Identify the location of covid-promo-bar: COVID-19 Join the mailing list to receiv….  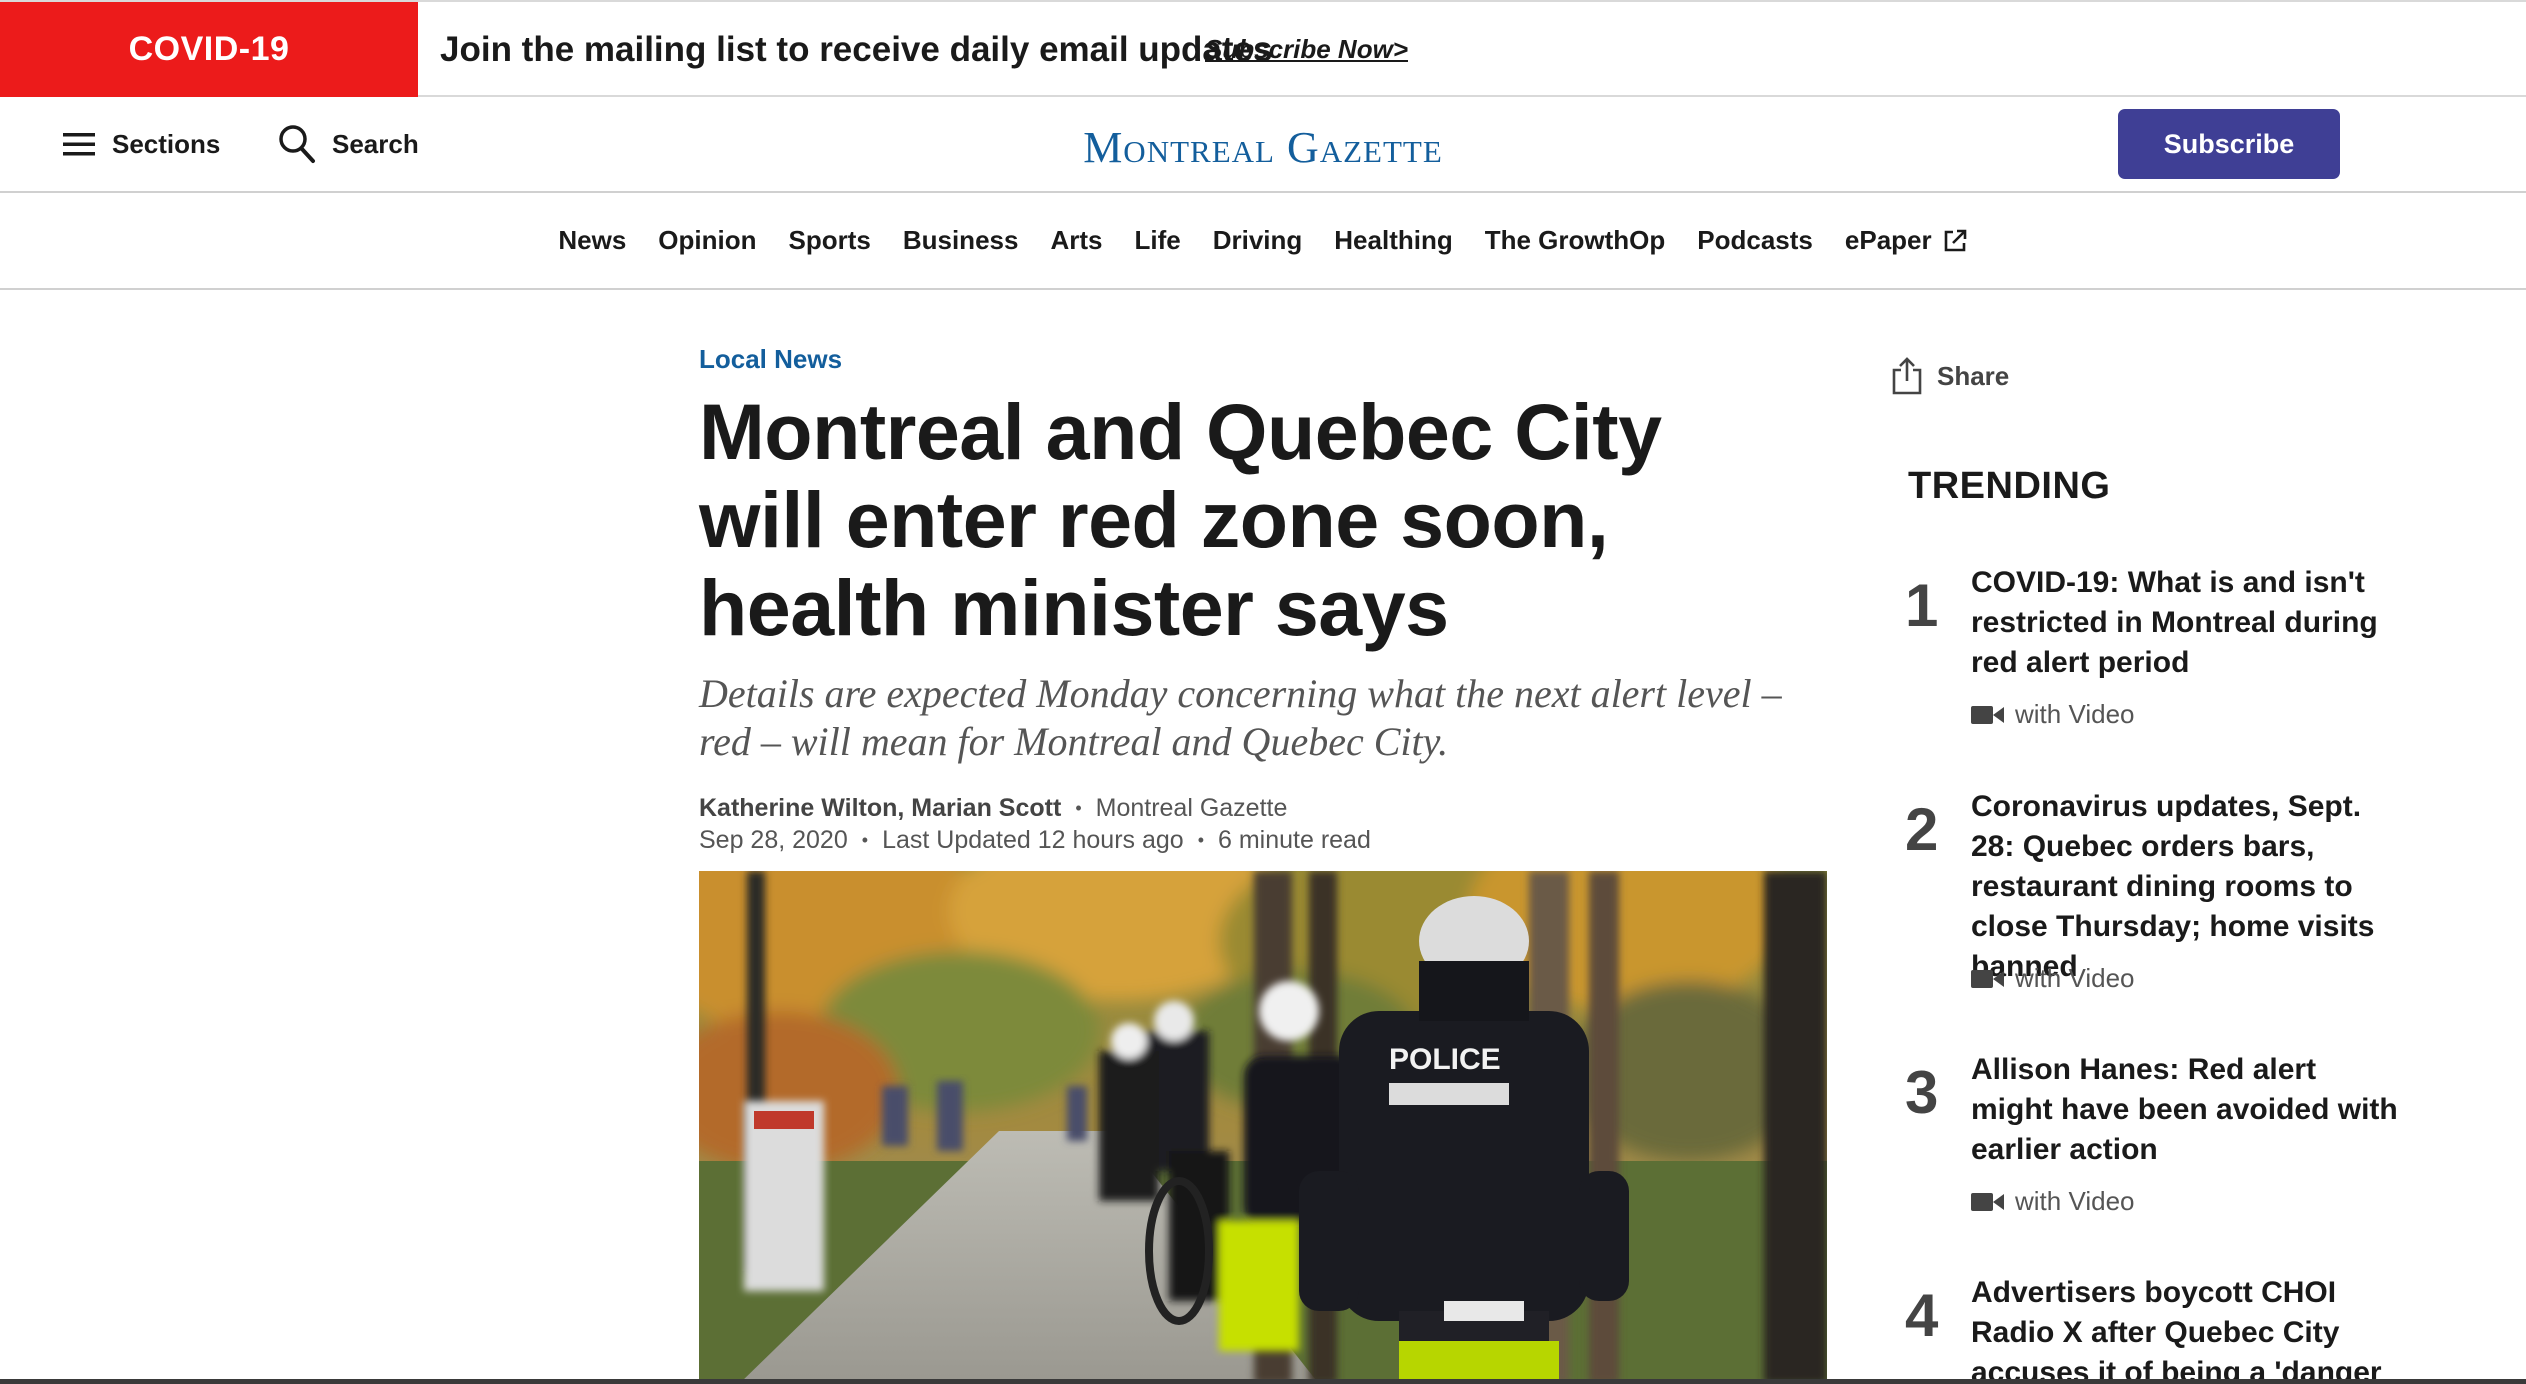
(1263, 48).